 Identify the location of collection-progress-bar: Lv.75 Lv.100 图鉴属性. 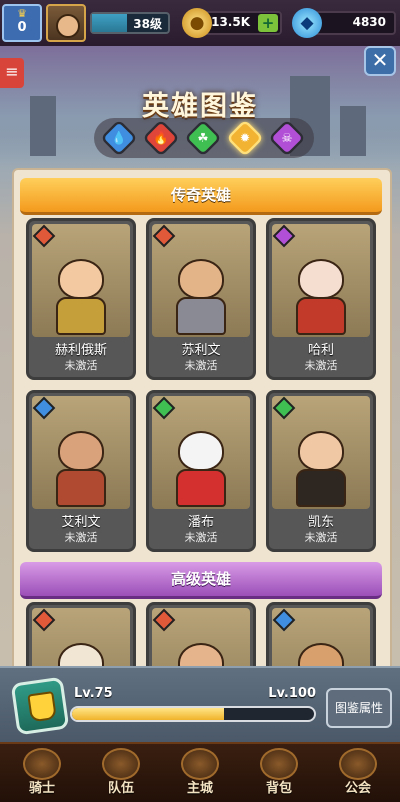
(200, 705).